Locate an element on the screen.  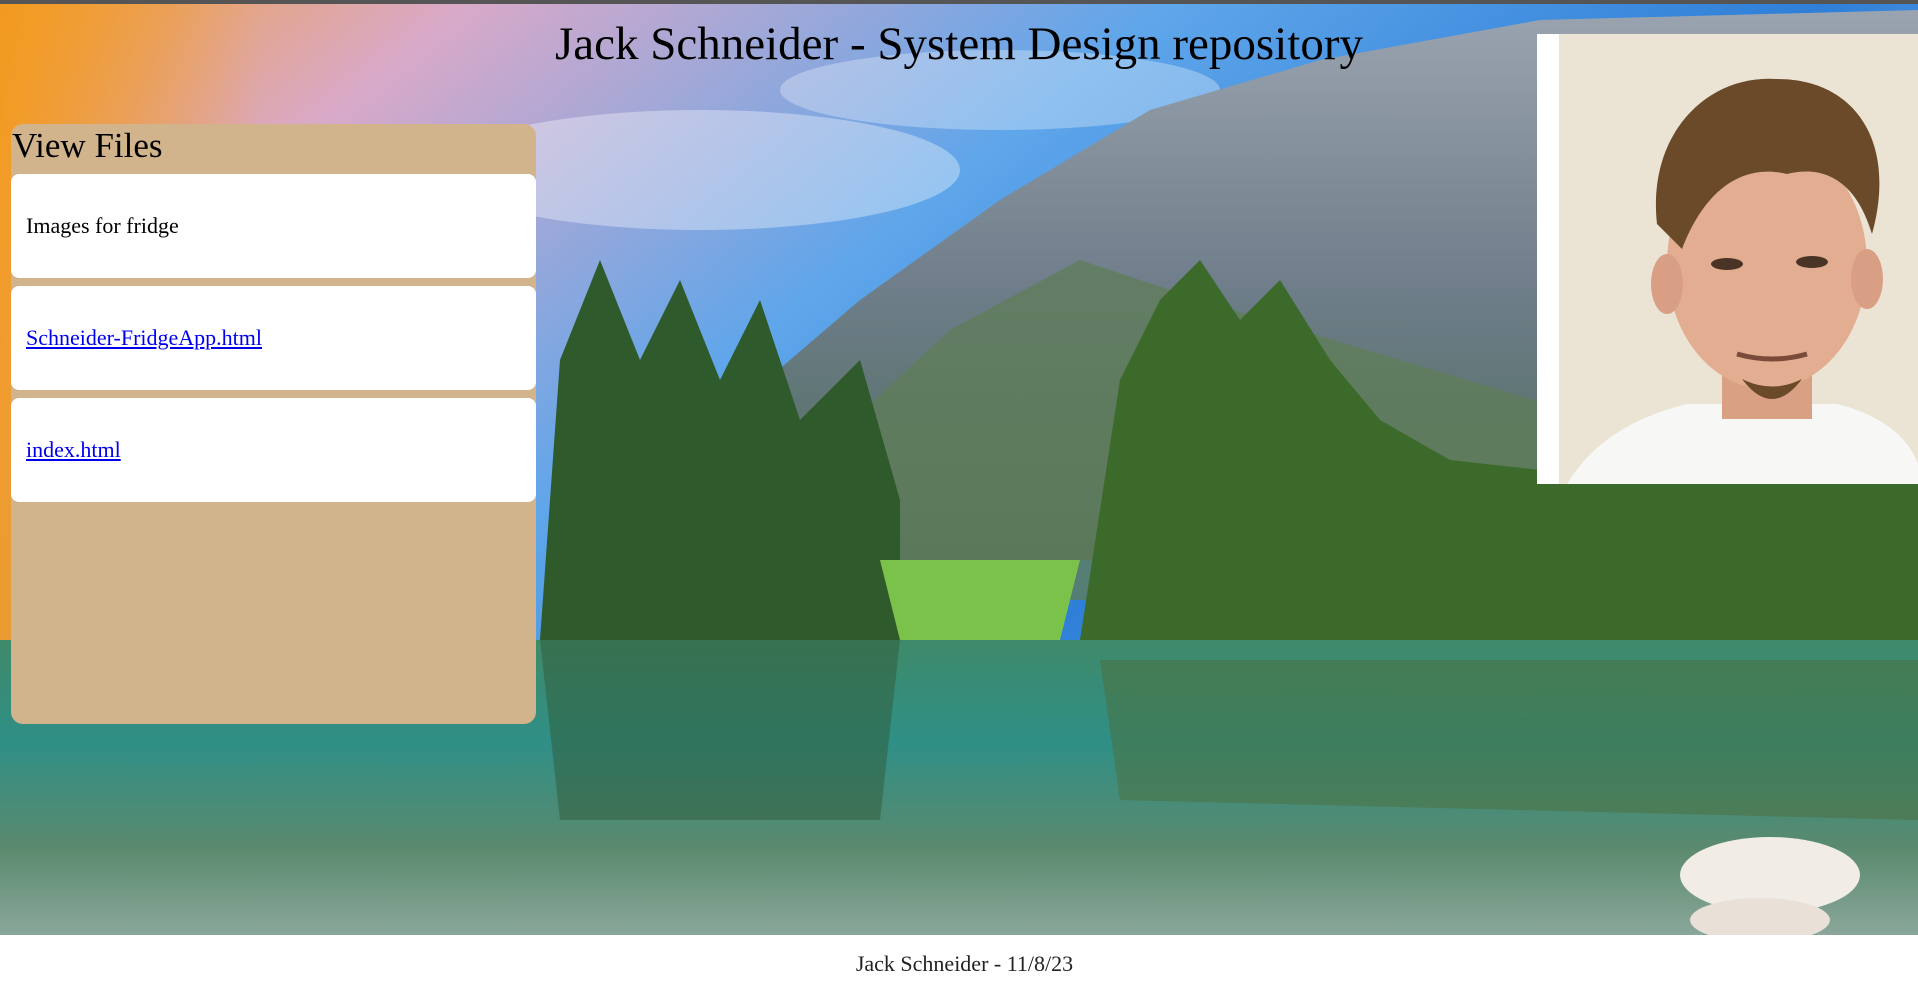
footer-text: Jack Schneider - 11/8/23 is located at coordinates (964, 963).